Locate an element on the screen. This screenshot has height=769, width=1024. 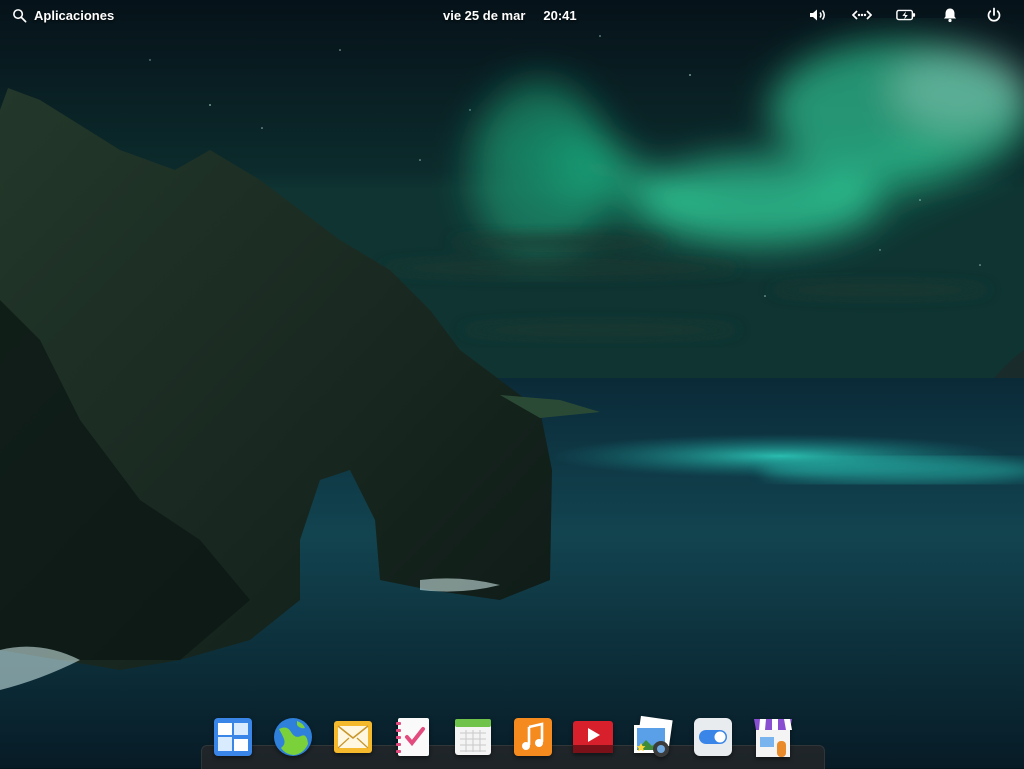
applications-menu-button: Aplicaciones is located at coordinates (63, 15).